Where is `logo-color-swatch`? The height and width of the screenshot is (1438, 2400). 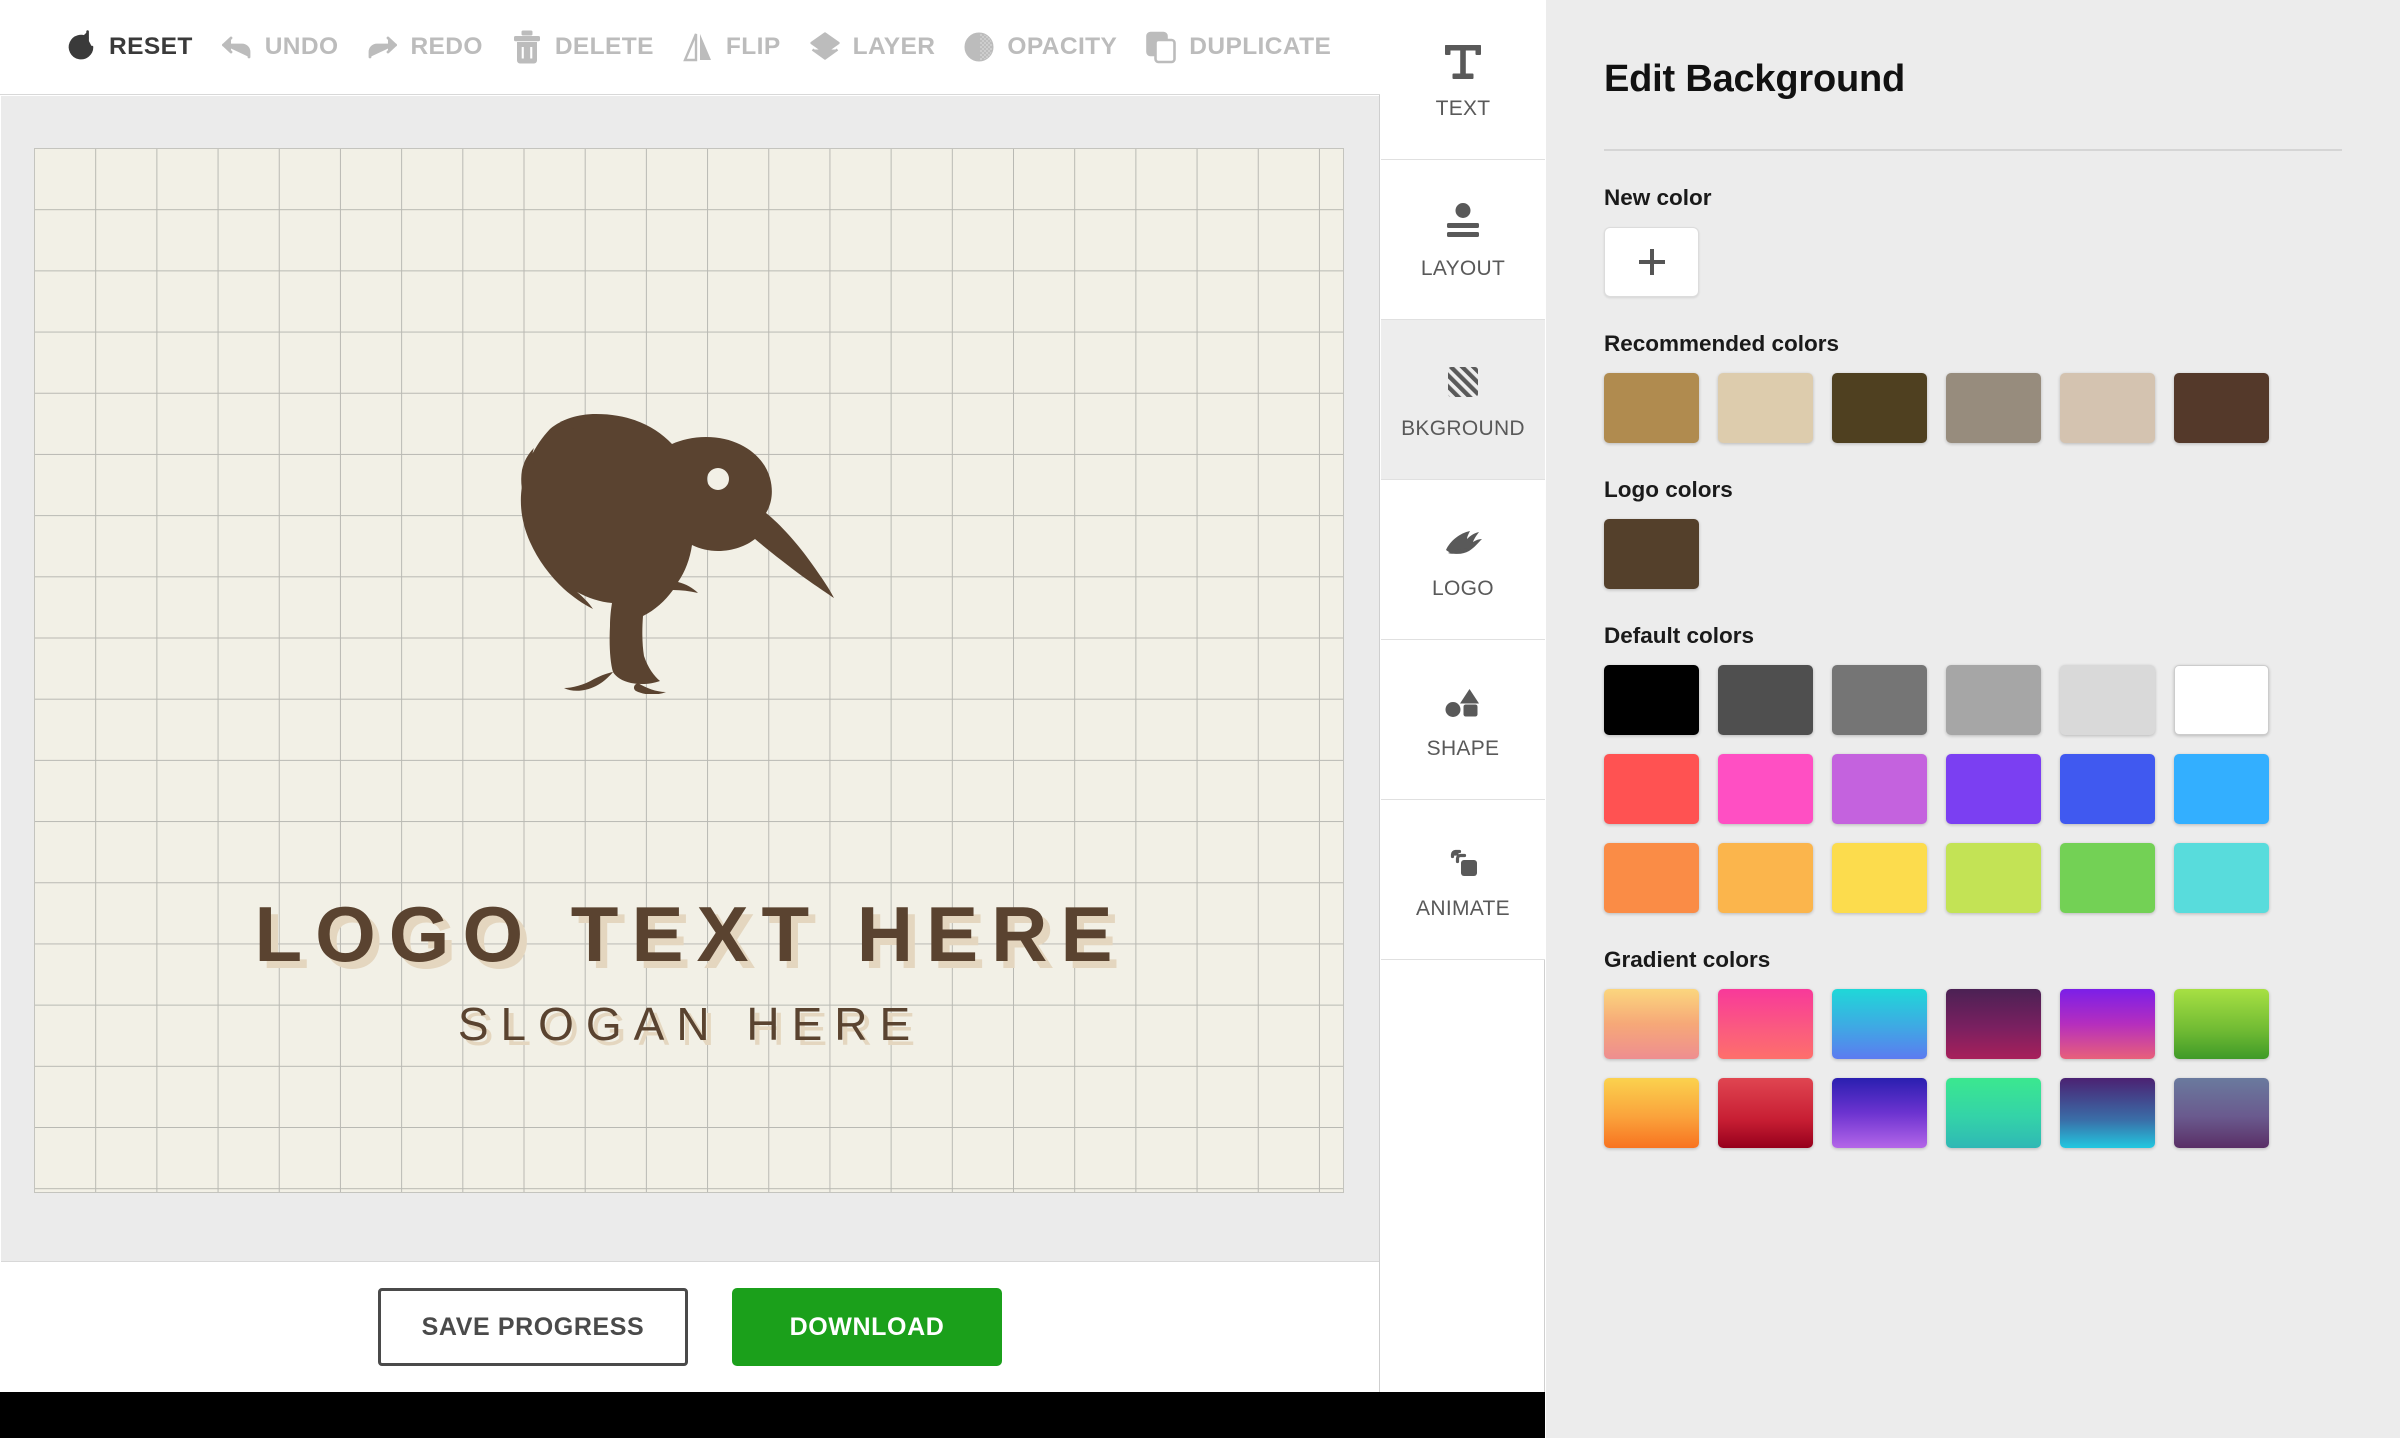
logo-color-swatch is located at coordinates (1651, 554).